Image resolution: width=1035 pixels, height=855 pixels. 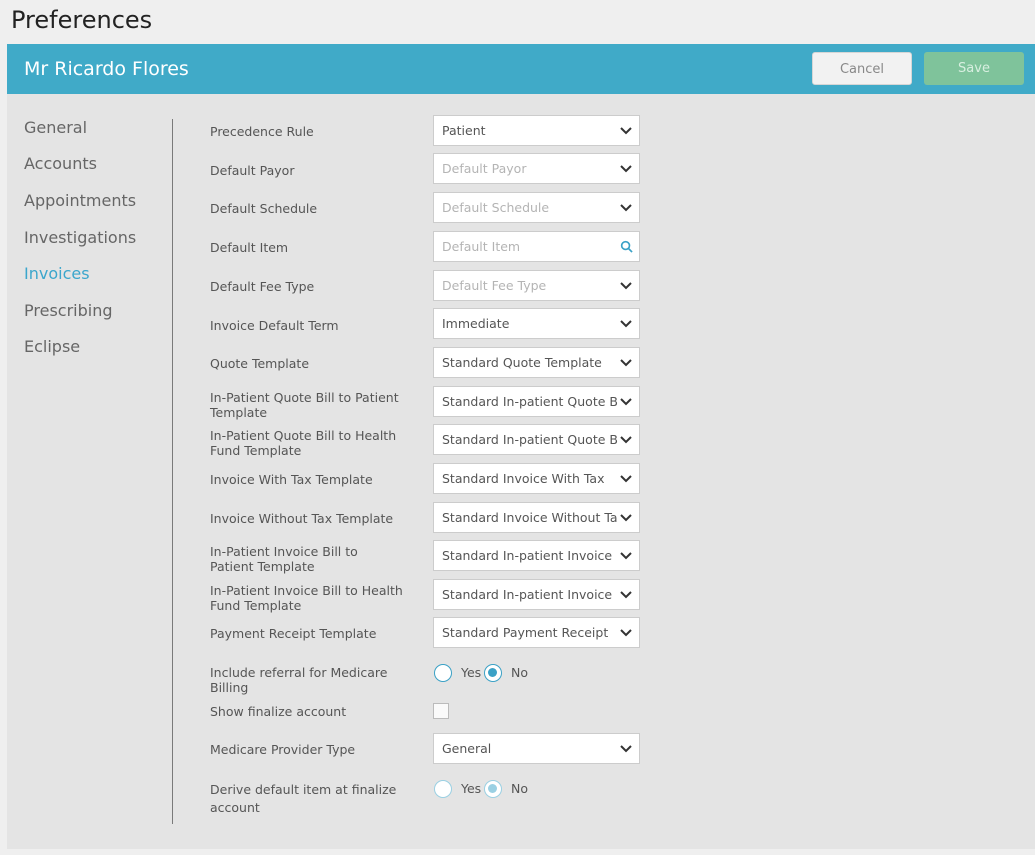 I want to click on inpatient-invoice-patient-value: Standard In-patient Invoice, so click(x=527, y=555).